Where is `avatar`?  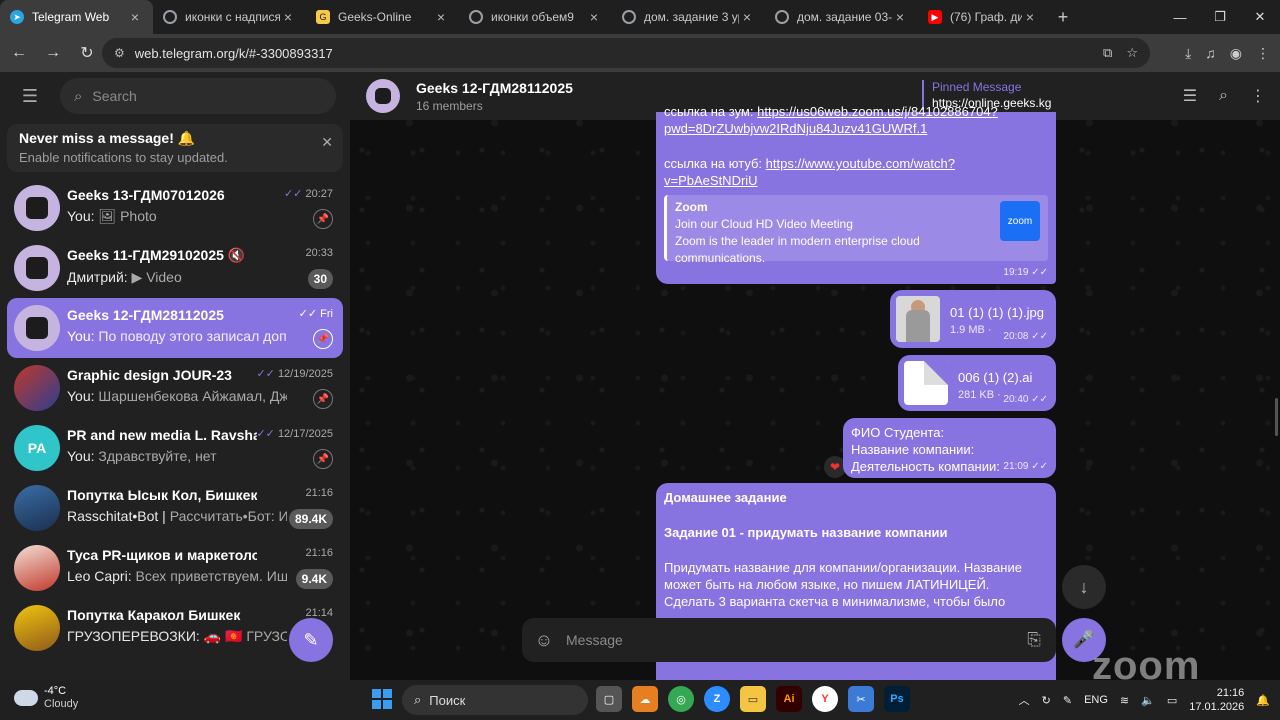 avatar is located at coordinates (37, 628).